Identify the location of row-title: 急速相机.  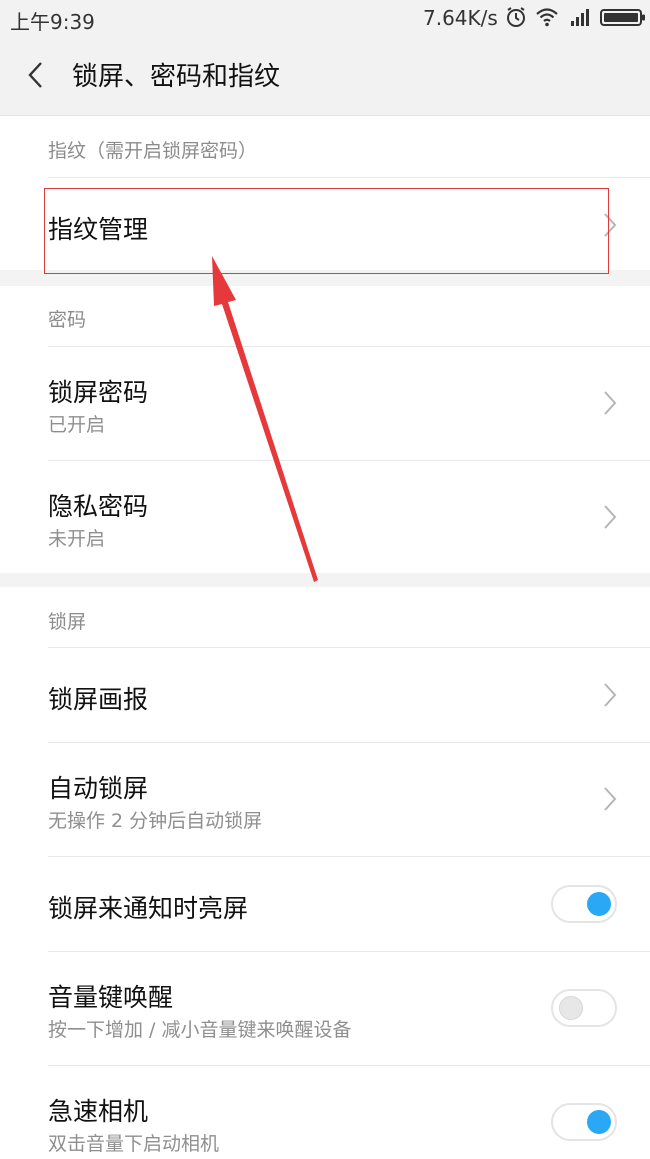
(98, 1111).